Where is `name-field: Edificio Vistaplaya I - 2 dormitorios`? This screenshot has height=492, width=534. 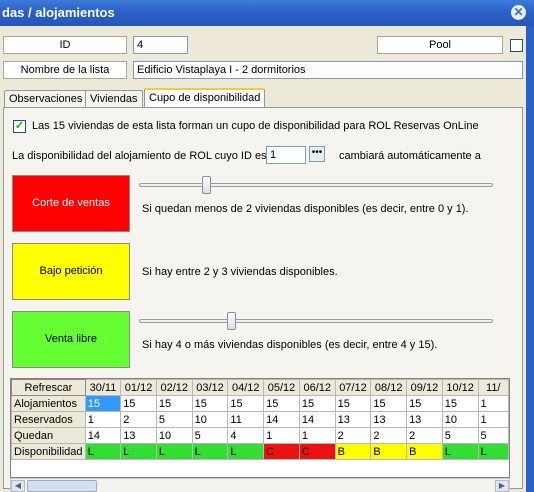 name-field: Edificio Vistaplaya I - 2 dormitorios is located at coordinates (328, 70).